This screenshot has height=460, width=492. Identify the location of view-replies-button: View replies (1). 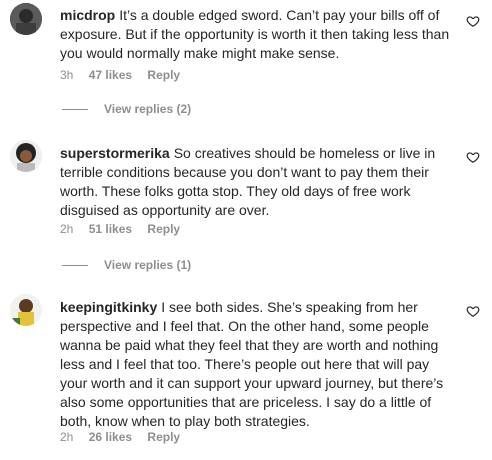
(126, 265).